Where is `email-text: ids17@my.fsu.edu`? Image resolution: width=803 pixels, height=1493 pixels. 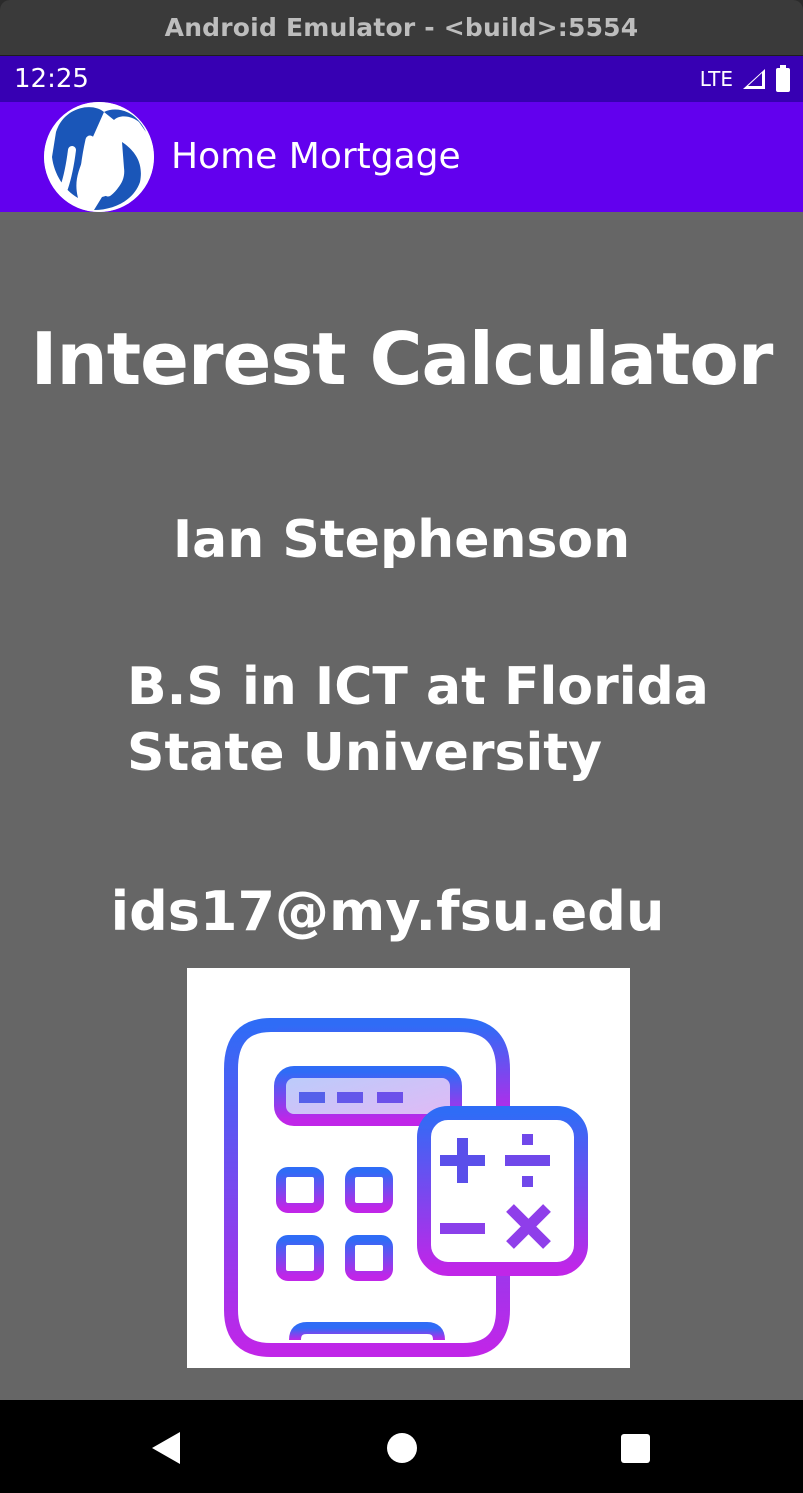
email-text: ids17@my.fsu.edu is located at coordinates (387, 911).